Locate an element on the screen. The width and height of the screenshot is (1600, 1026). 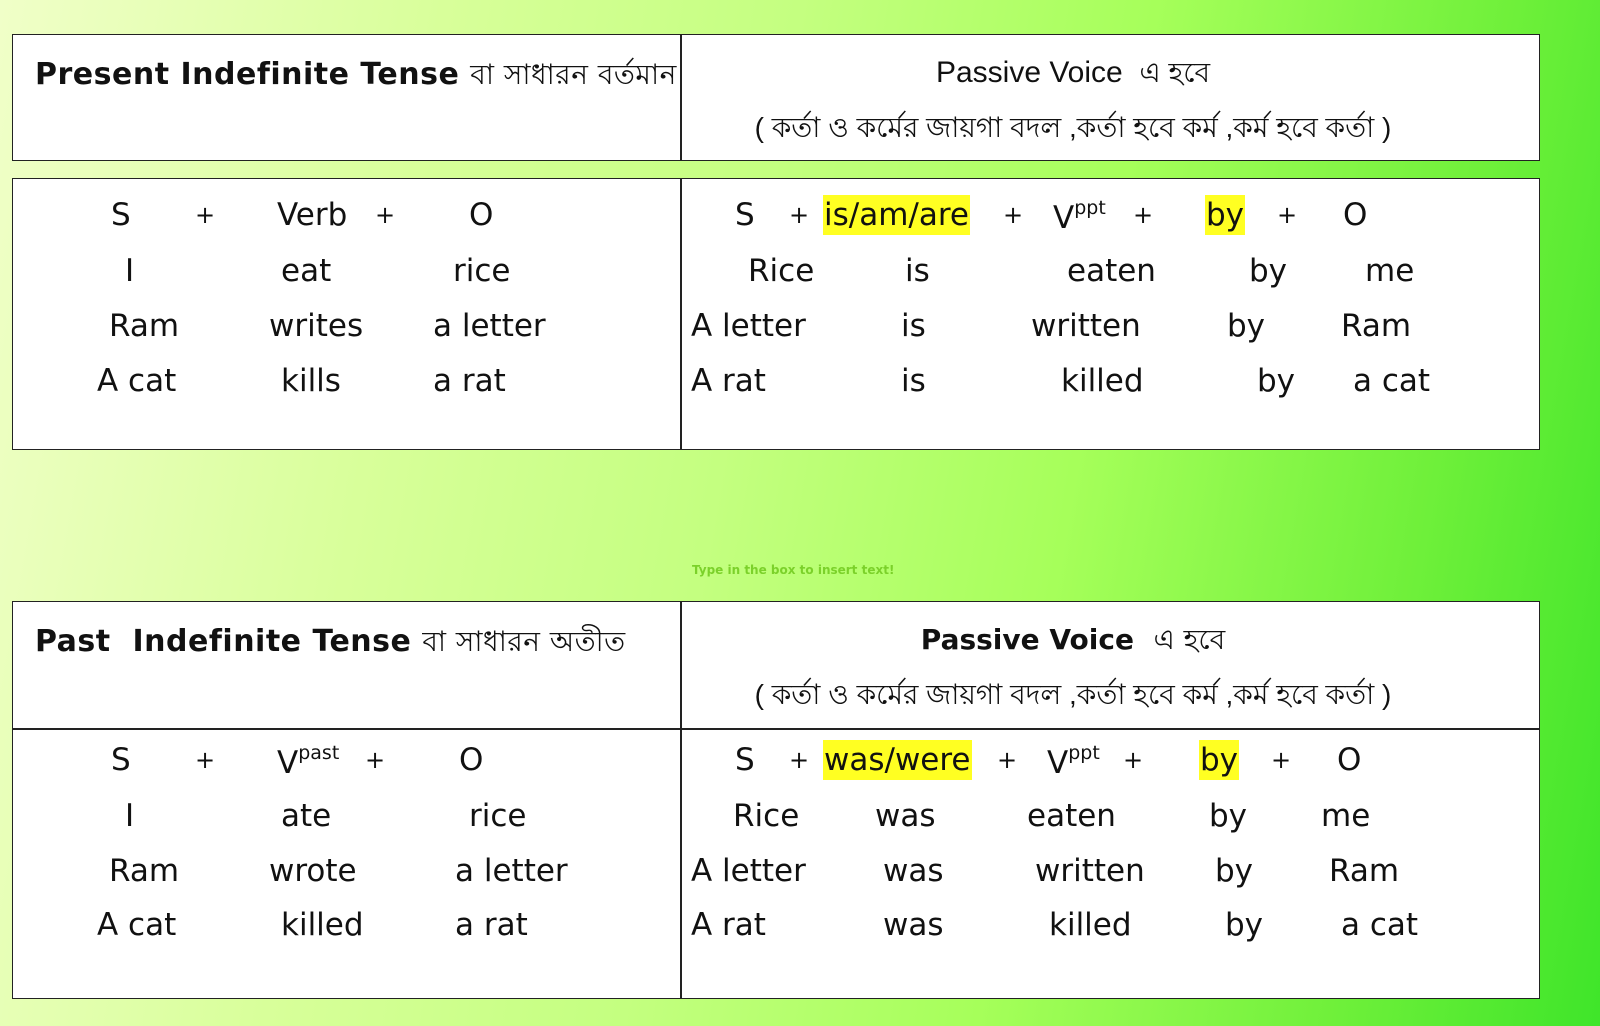
insert-text-hint: Type in the box to insert text! is located at coordinates (793, 570).